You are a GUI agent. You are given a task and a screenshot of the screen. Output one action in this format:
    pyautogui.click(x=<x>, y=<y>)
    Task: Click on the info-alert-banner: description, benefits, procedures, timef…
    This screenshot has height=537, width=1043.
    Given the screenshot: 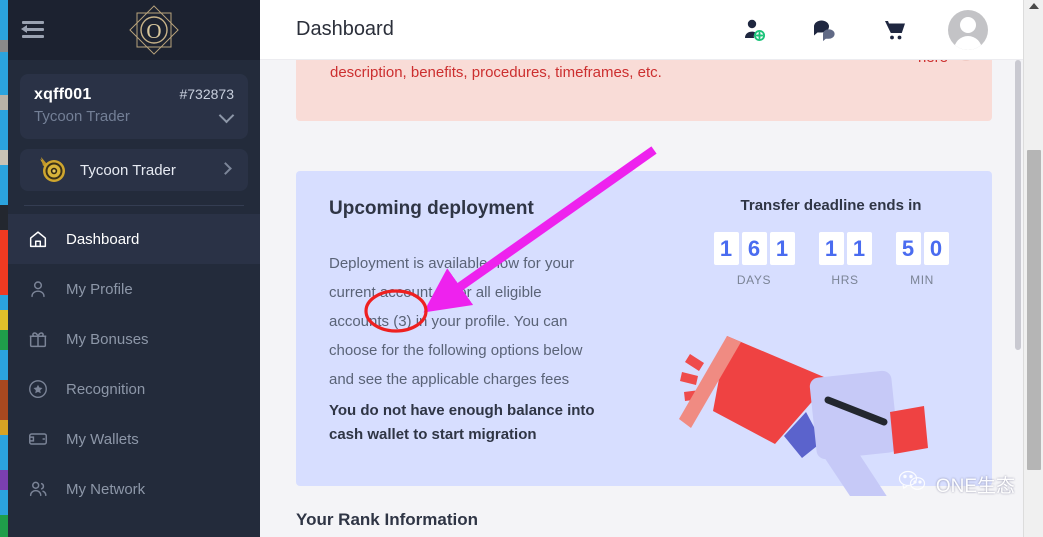 What is the action you would take?
    pyautogui.click(x=644, y=90)
    